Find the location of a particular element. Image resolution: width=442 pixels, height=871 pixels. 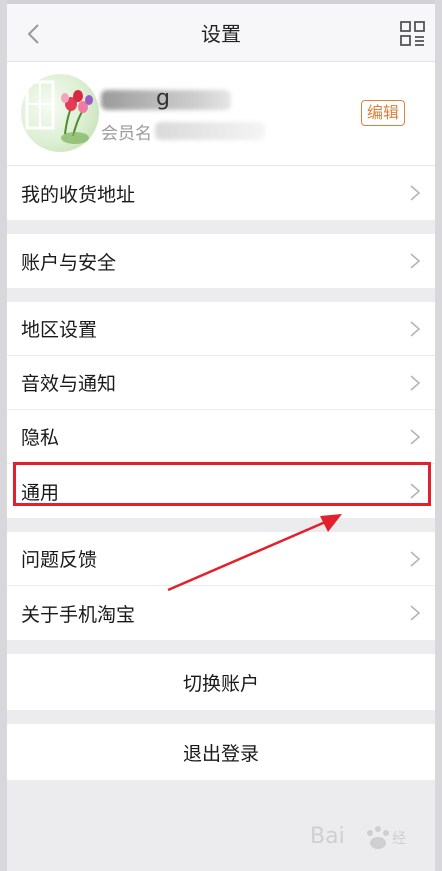

profile-card: g 会员名 编辑 is located at coordinates (221, 114).